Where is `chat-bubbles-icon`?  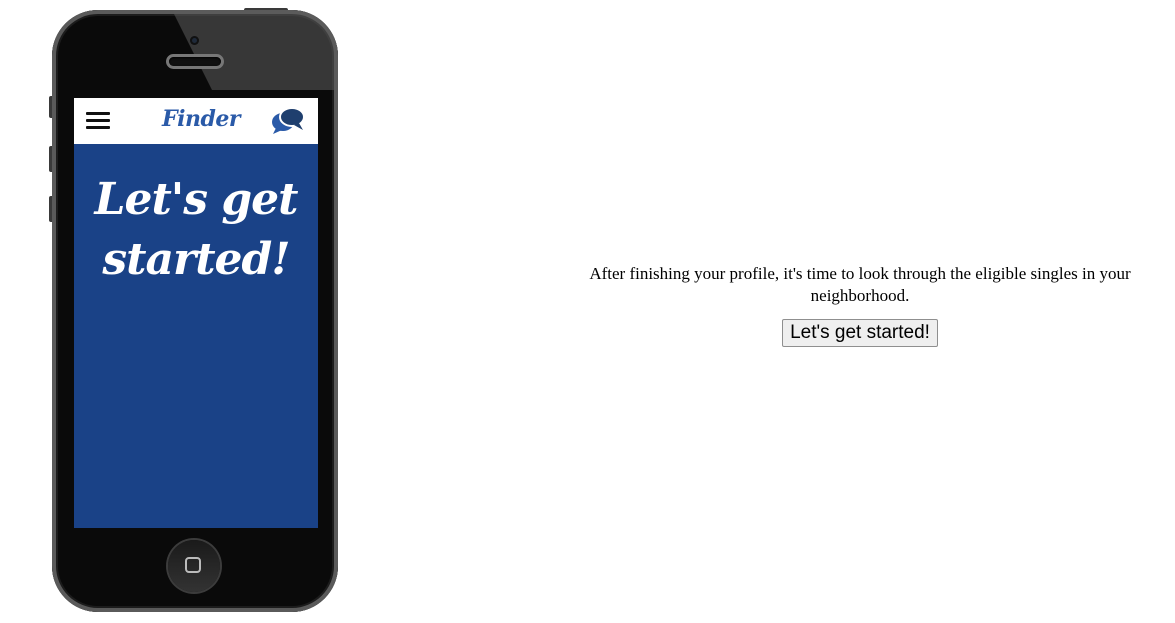 chat-bubbles-icon is located at coordinates (288, 120).